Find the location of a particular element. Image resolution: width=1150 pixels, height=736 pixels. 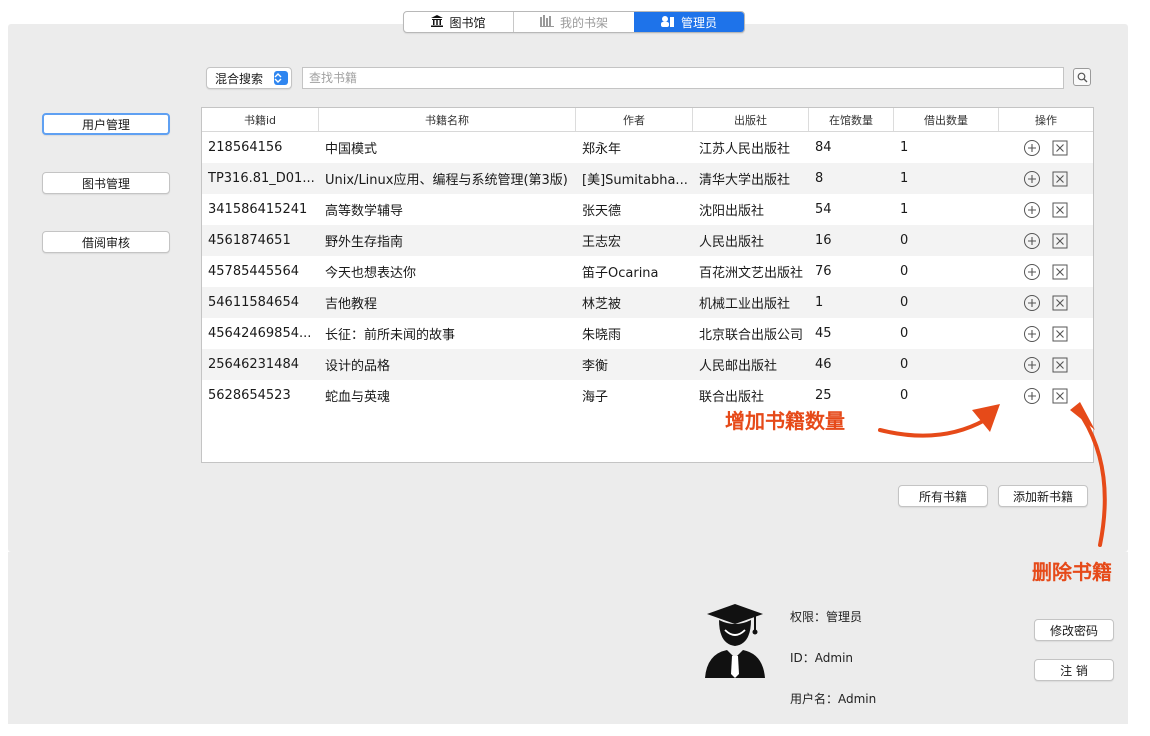

publisher-cell: 联合出版社 is located at coordinates (732, 397).